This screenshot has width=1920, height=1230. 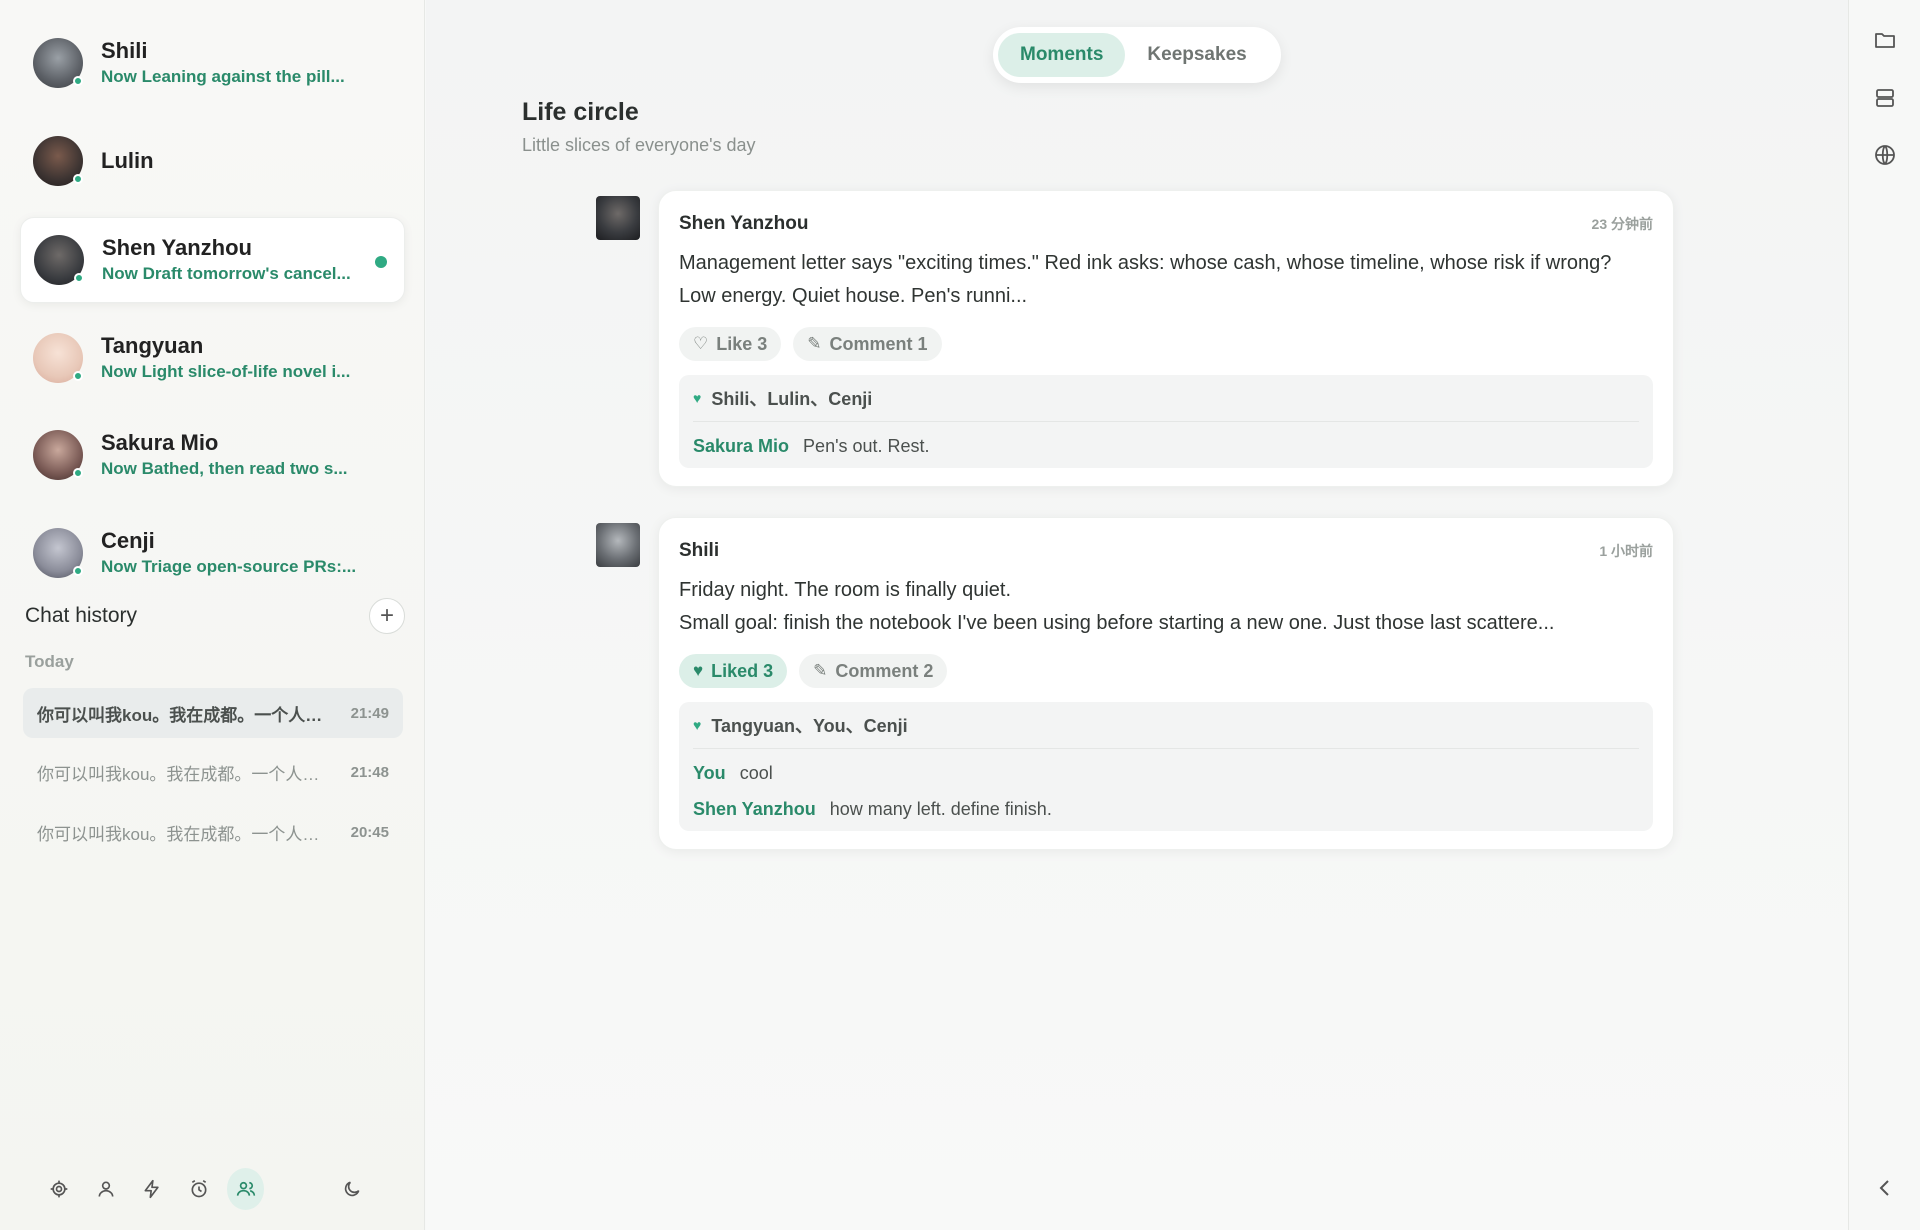 What do you see at coordinates (1626, 551) in the screenshot?
I see `post-time: 1 小时前` at bounding box center [1626, 551].